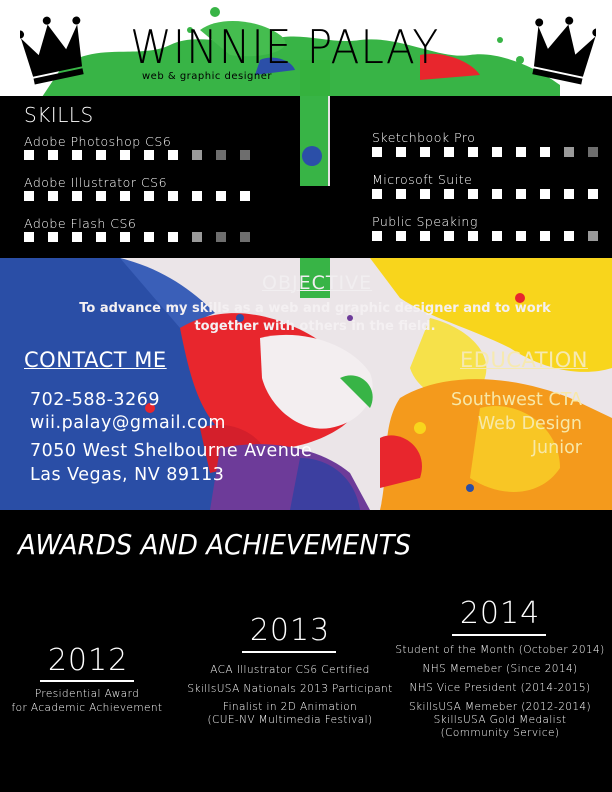 The height and width of the screenshot is (792, 612). Describe the element at coordinates (87, 694) in the screenshot. I see `award-item: Presidential Award` at that location.